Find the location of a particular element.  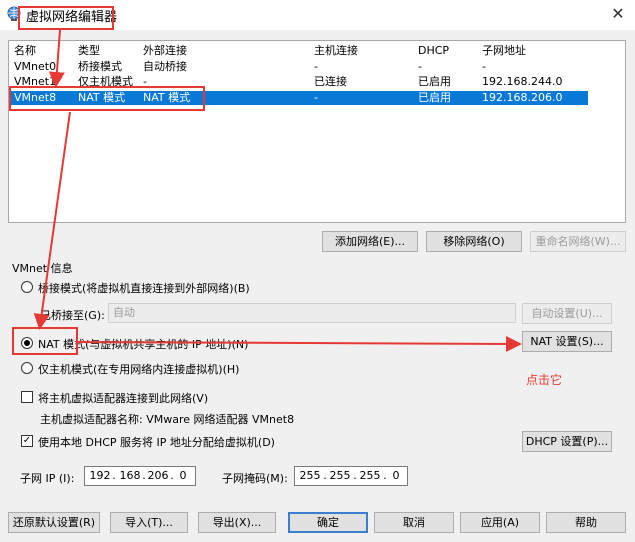

cell-subnet: 192.168.244.0 is located at coordinates (522, 81).